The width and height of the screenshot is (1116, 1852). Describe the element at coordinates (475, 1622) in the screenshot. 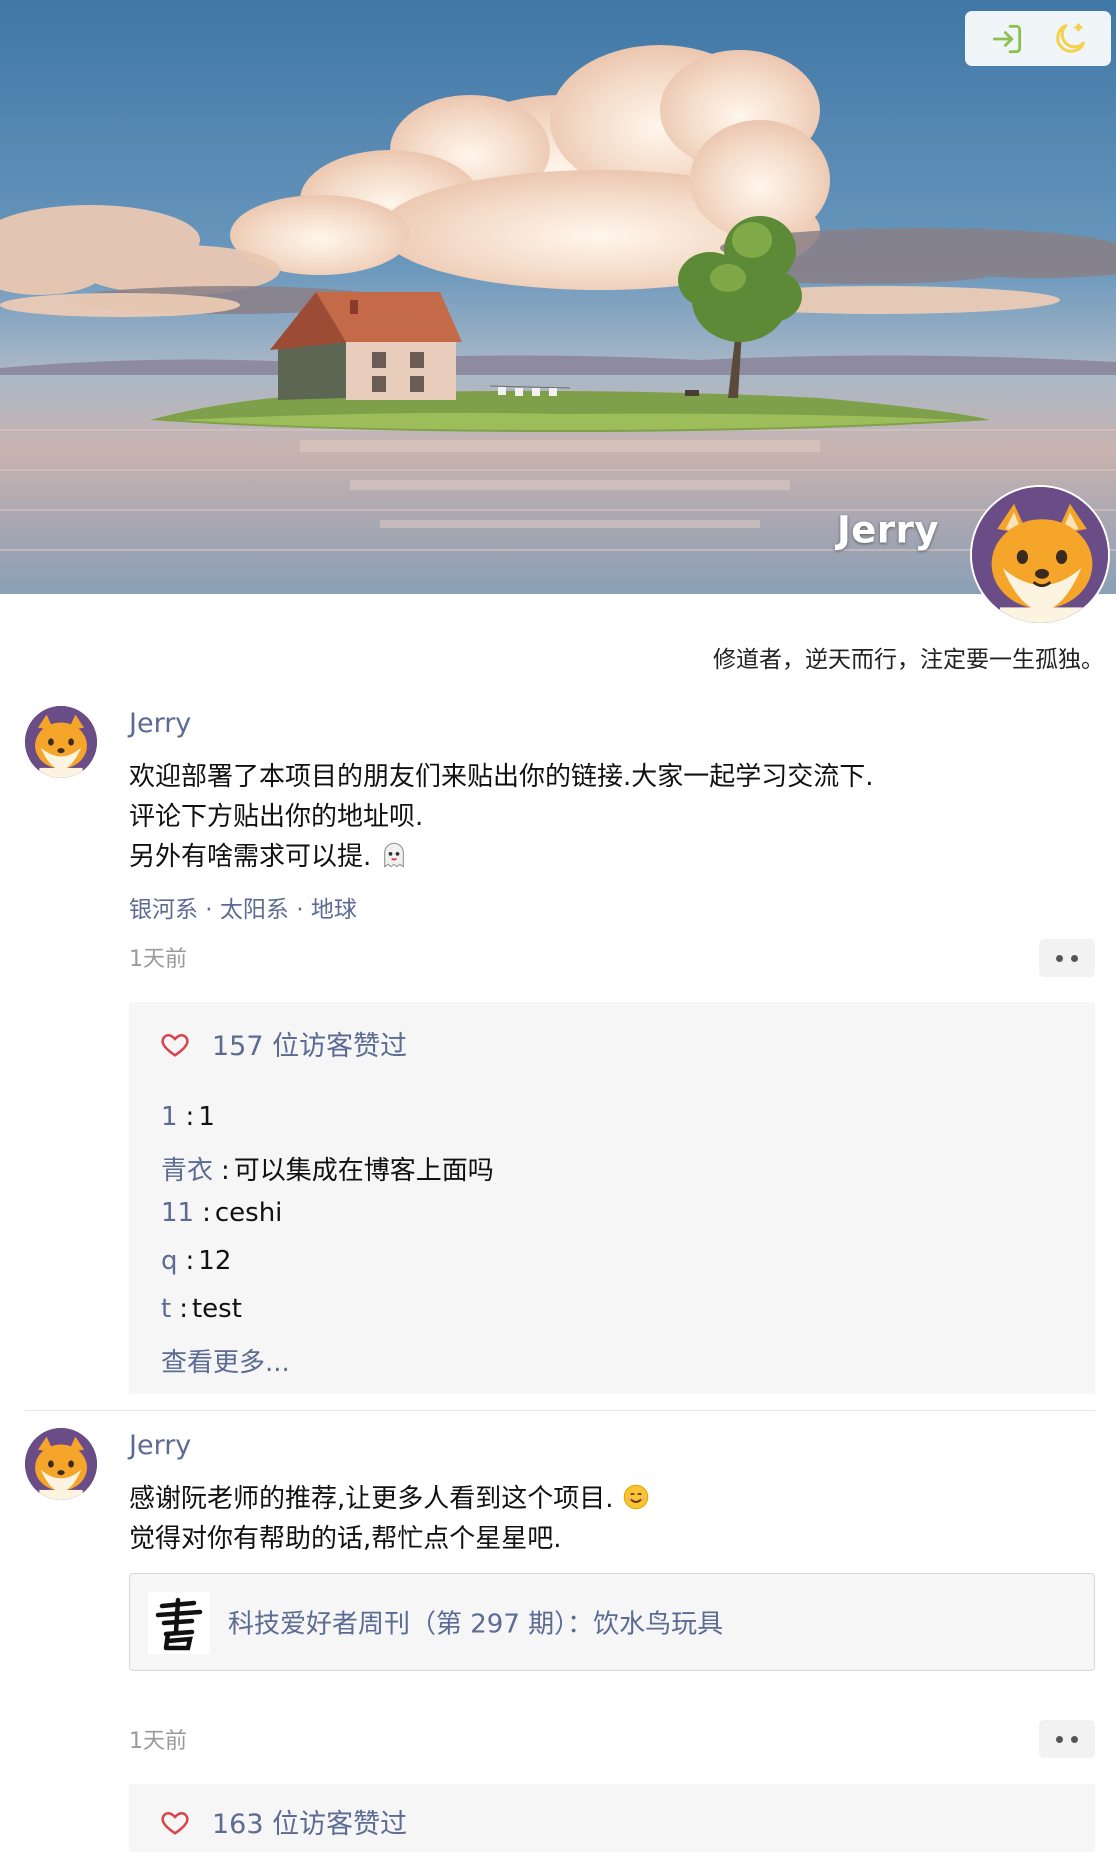

I see `link-title: 科技爱好者周刊（第 297 期）：饮水鸟玩具` at that location.